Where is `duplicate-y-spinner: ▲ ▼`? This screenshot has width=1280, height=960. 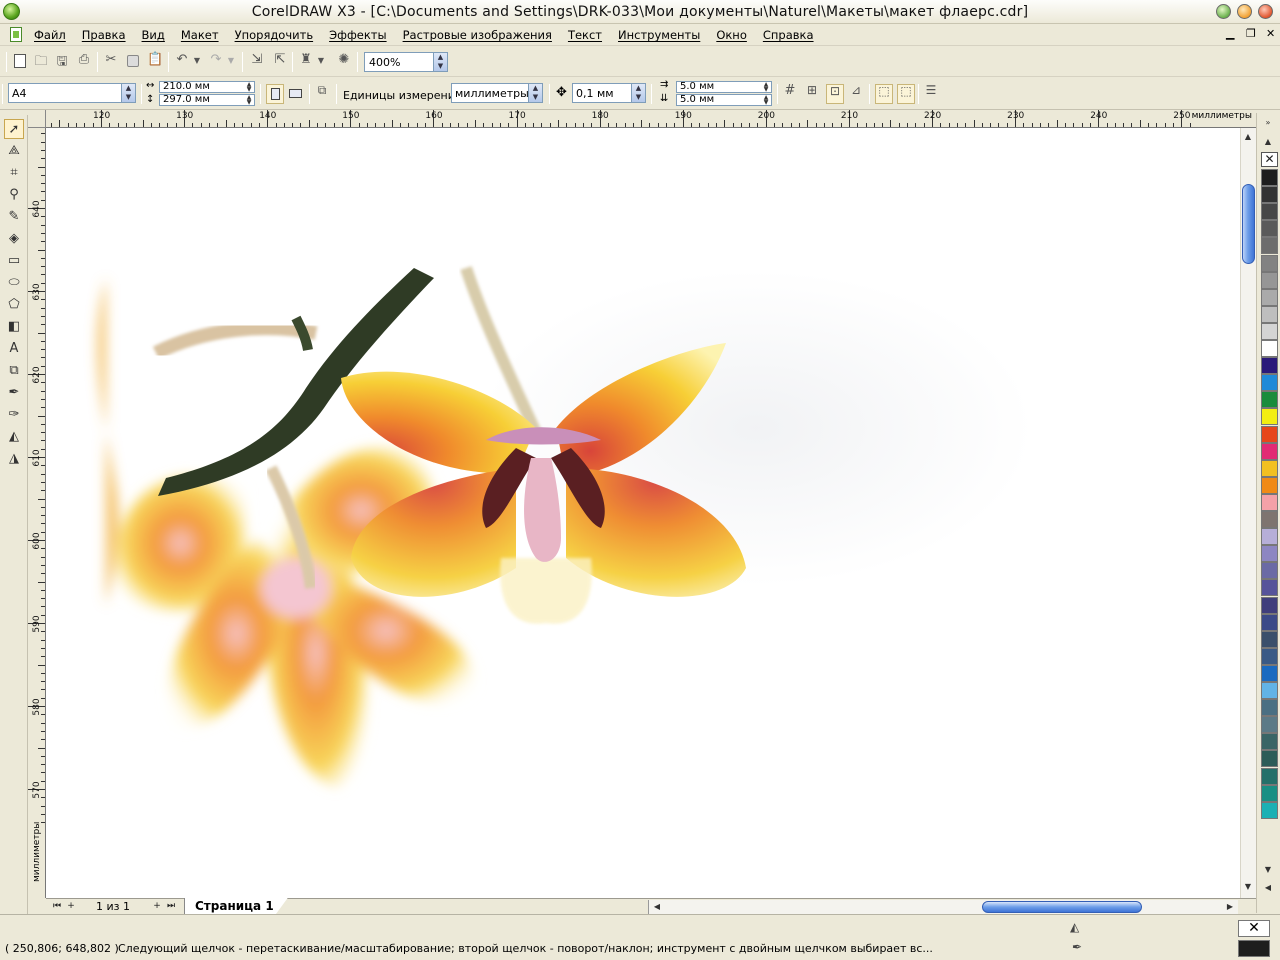
duplicate-y-spinner: ▲ ▼ is located at coordinates (766, 100).